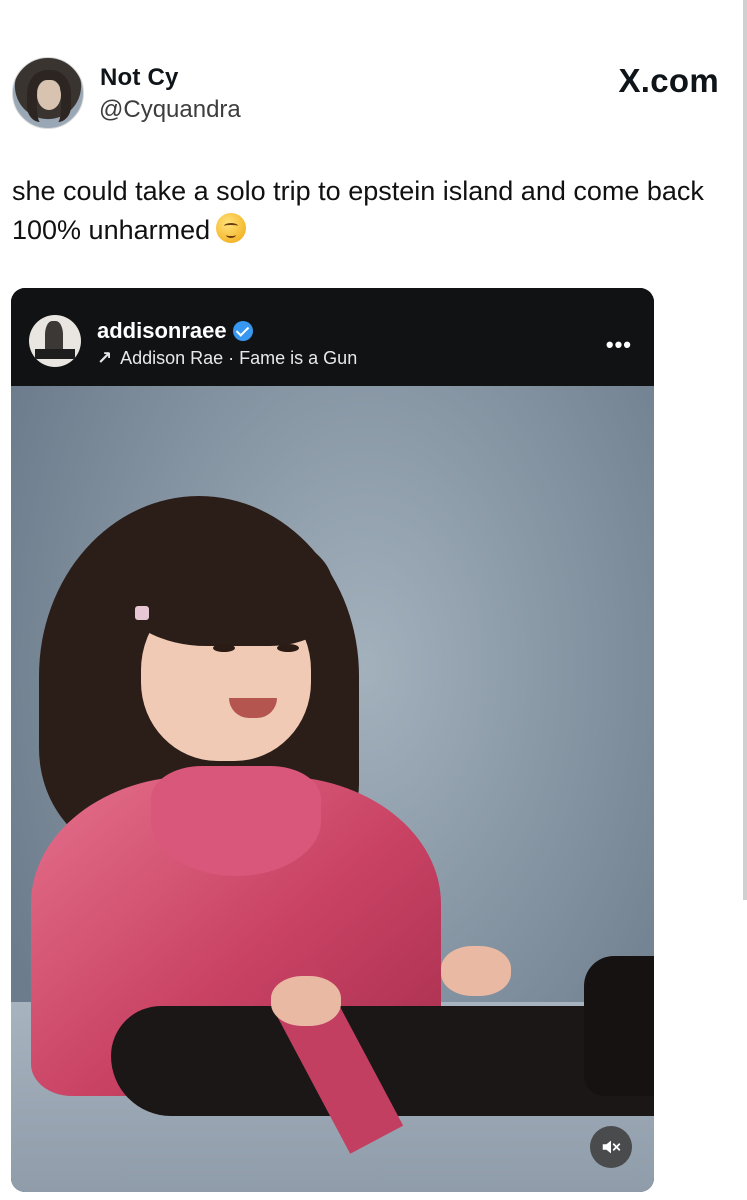 The width and height of the screenshot is (747, 1200). I want to click on site-label: X.com, so click(668, 80).